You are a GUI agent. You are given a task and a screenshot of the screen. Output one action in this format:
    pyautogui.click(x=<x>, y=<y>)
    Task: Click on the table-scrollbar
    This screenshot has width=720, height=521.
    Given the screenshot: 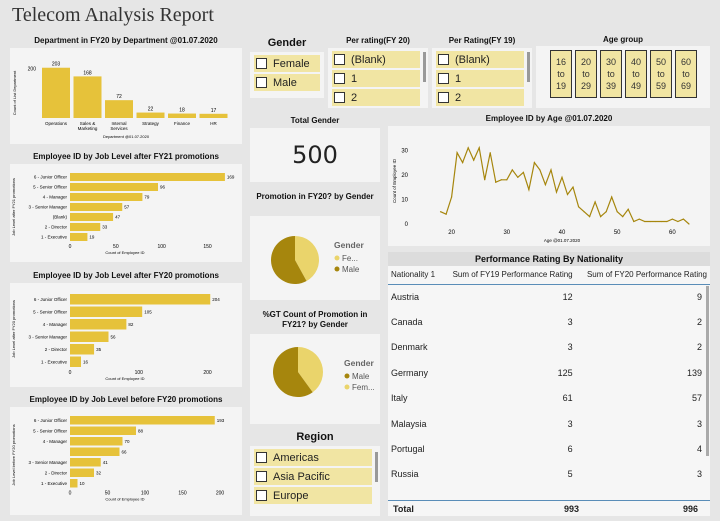 What is the action you would take?
    pyautogui.click(x=707, y=371)
    